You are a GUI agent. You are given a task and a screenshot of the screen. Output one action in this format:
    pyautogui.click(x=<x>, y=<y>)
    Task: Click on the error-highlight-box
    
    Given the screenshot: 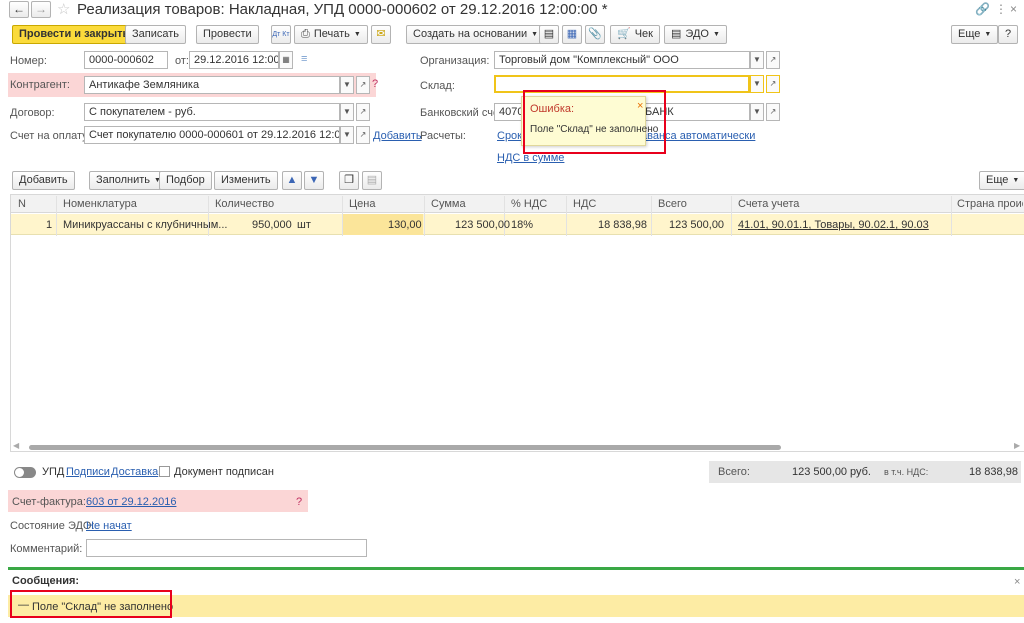 What is the action you would take?
    pyautogui.click(x=594, y=122)
    